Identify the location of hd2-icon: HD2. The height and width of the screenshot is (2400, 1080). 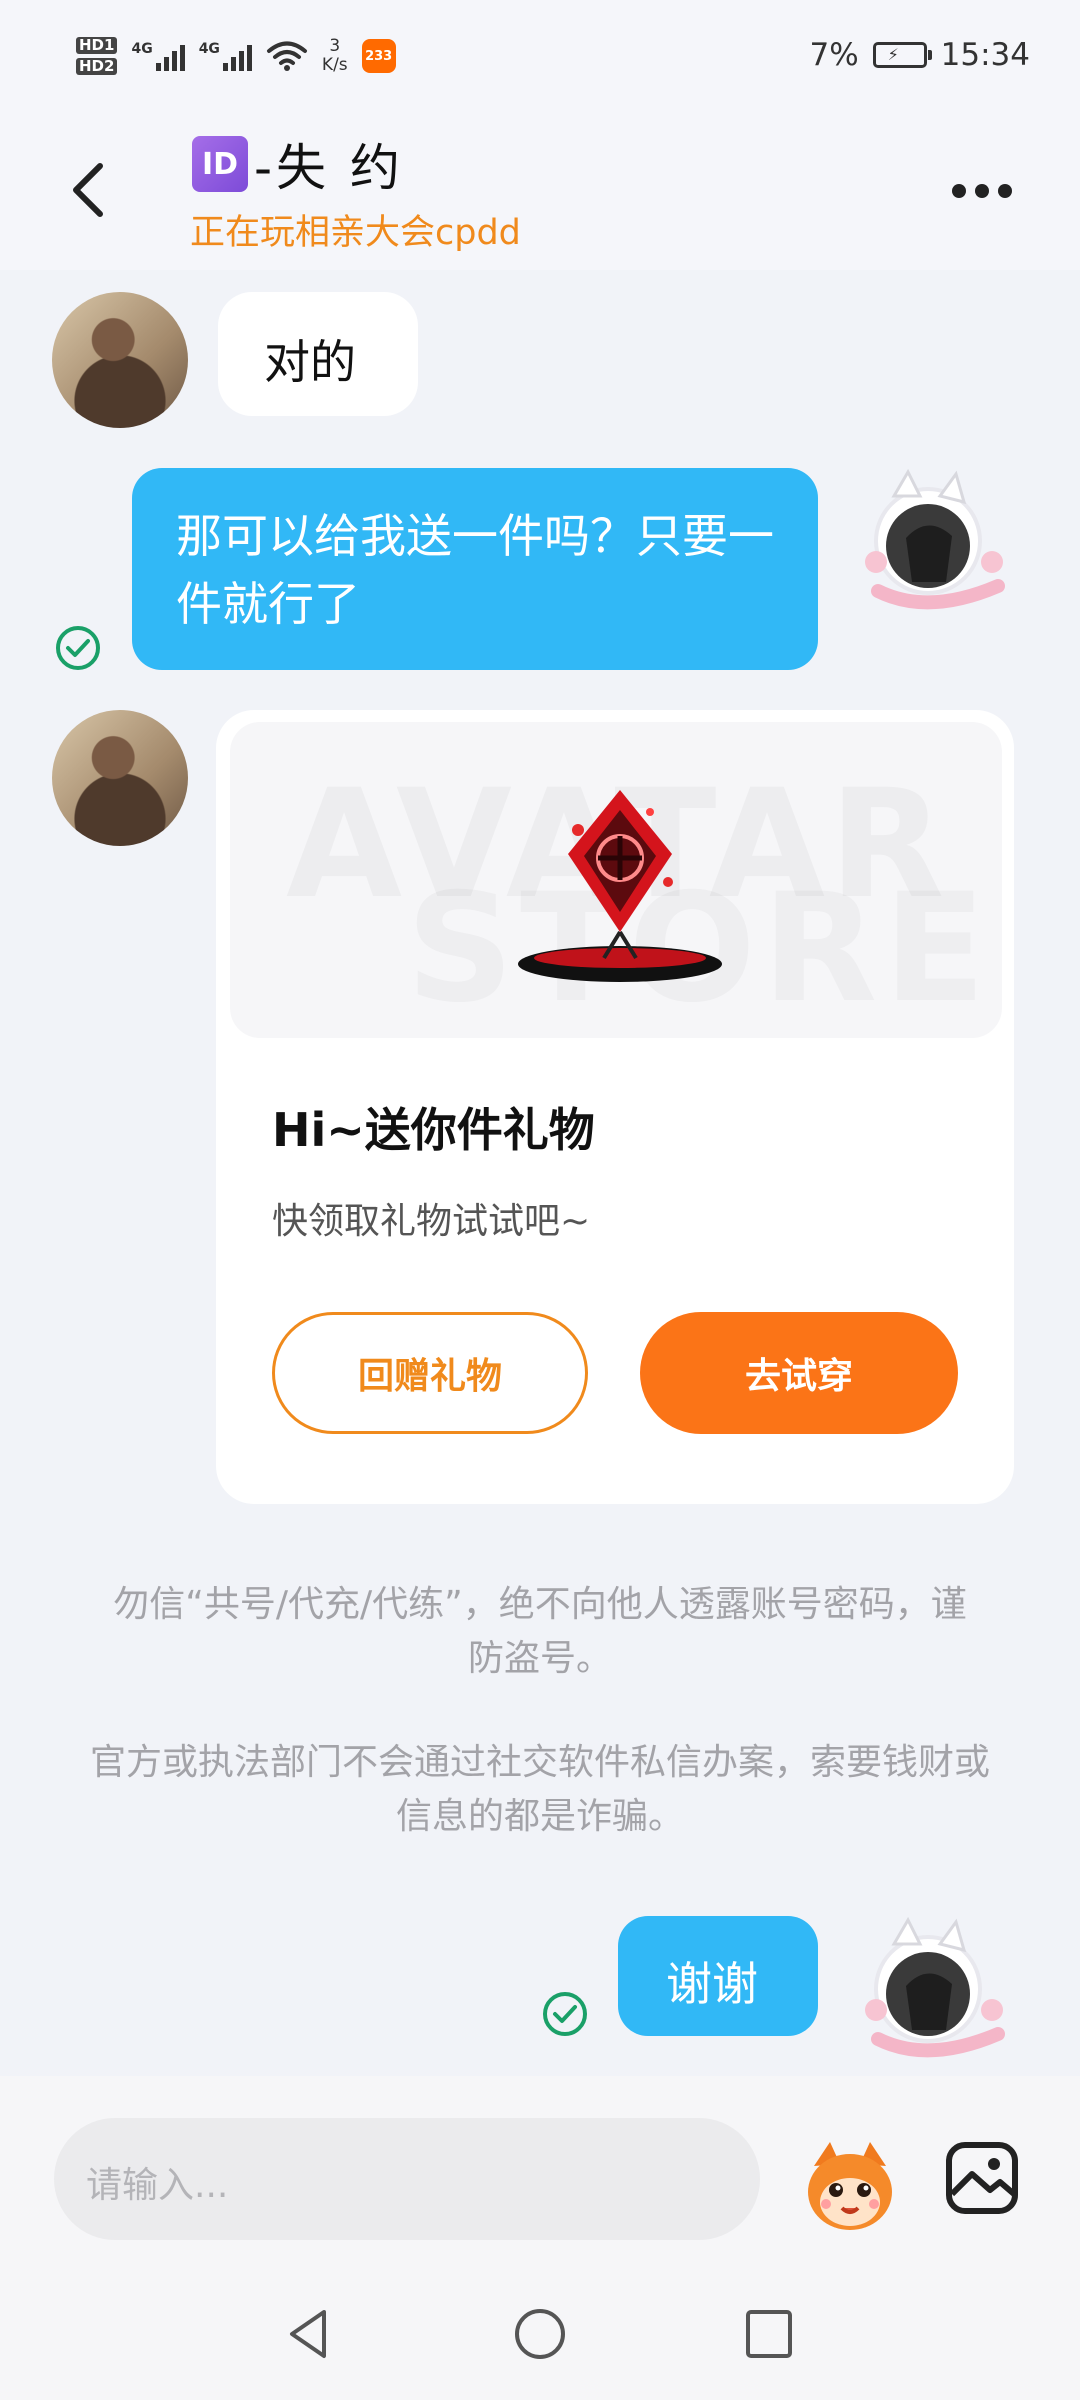
(97, 66).